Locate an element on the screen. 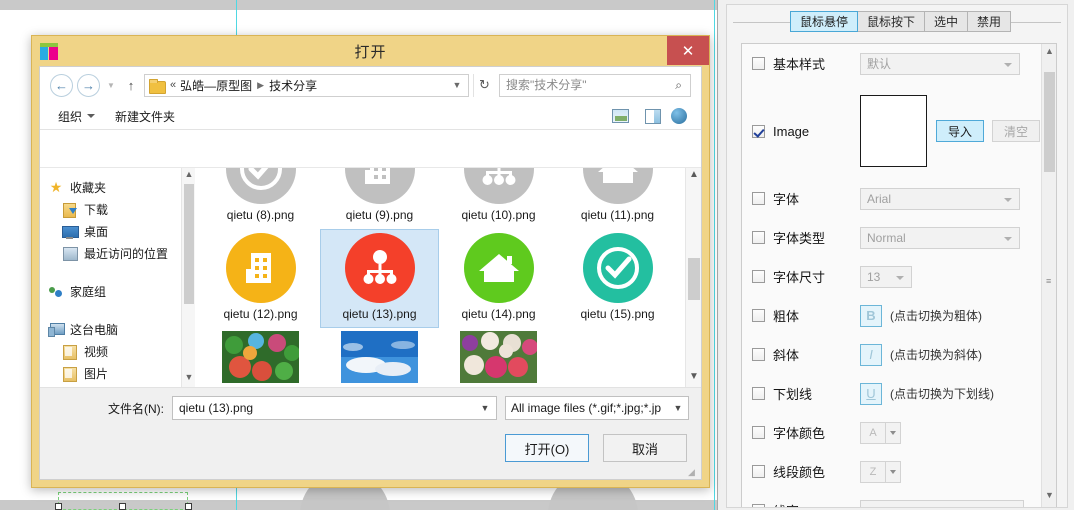  font-color-dropdown is located at coordinates (893, 432).